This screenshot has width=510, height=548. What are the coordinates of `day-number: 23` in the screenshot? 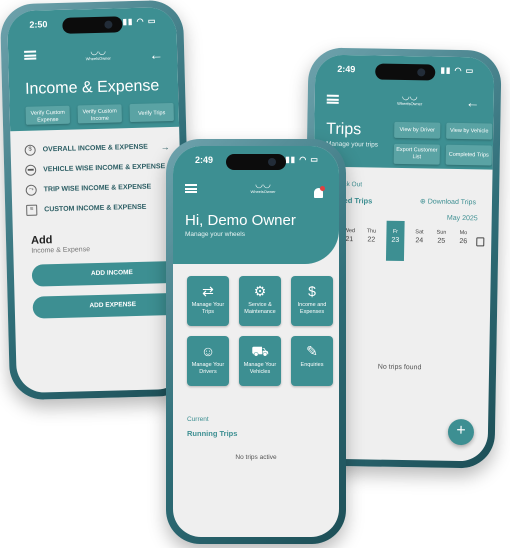 It's located at (395, 240).